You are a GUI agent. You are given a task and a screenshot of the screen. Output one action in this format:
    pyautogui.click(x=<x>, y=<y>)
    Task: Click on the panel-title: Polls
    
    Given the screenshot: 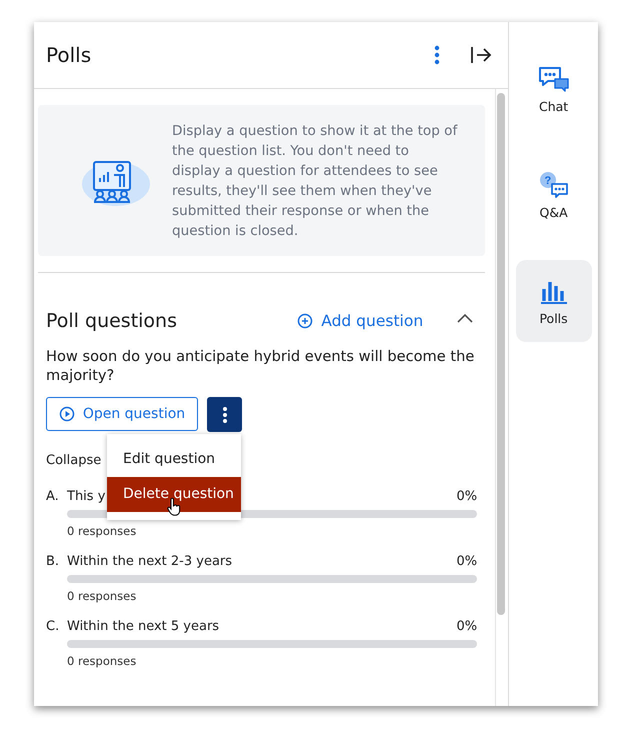 What is the action you would take?
    pyautogui.click(x=69, y=55)
    